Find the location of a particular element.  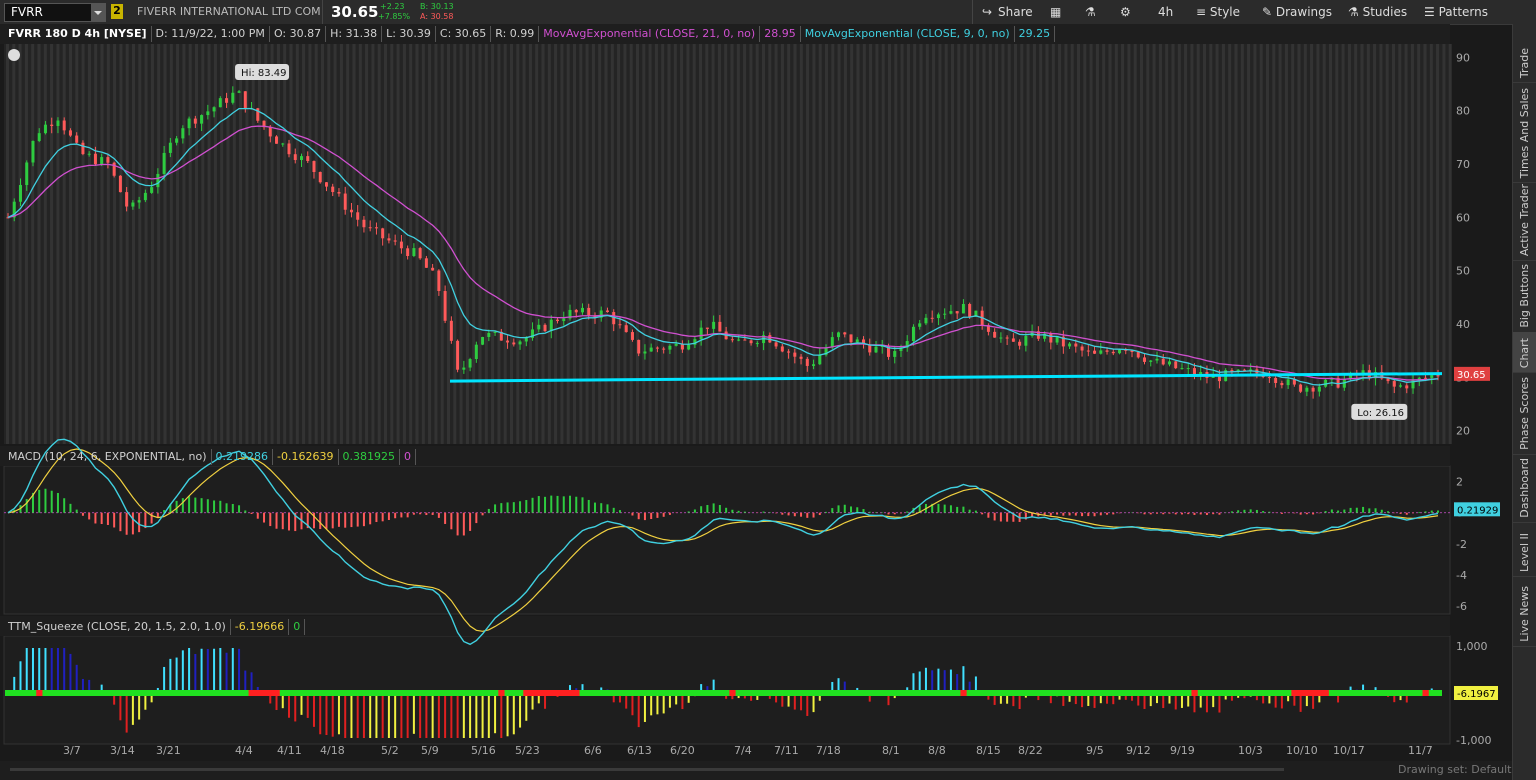

horizontal-scrollbar is located at coordinates (756, 770).